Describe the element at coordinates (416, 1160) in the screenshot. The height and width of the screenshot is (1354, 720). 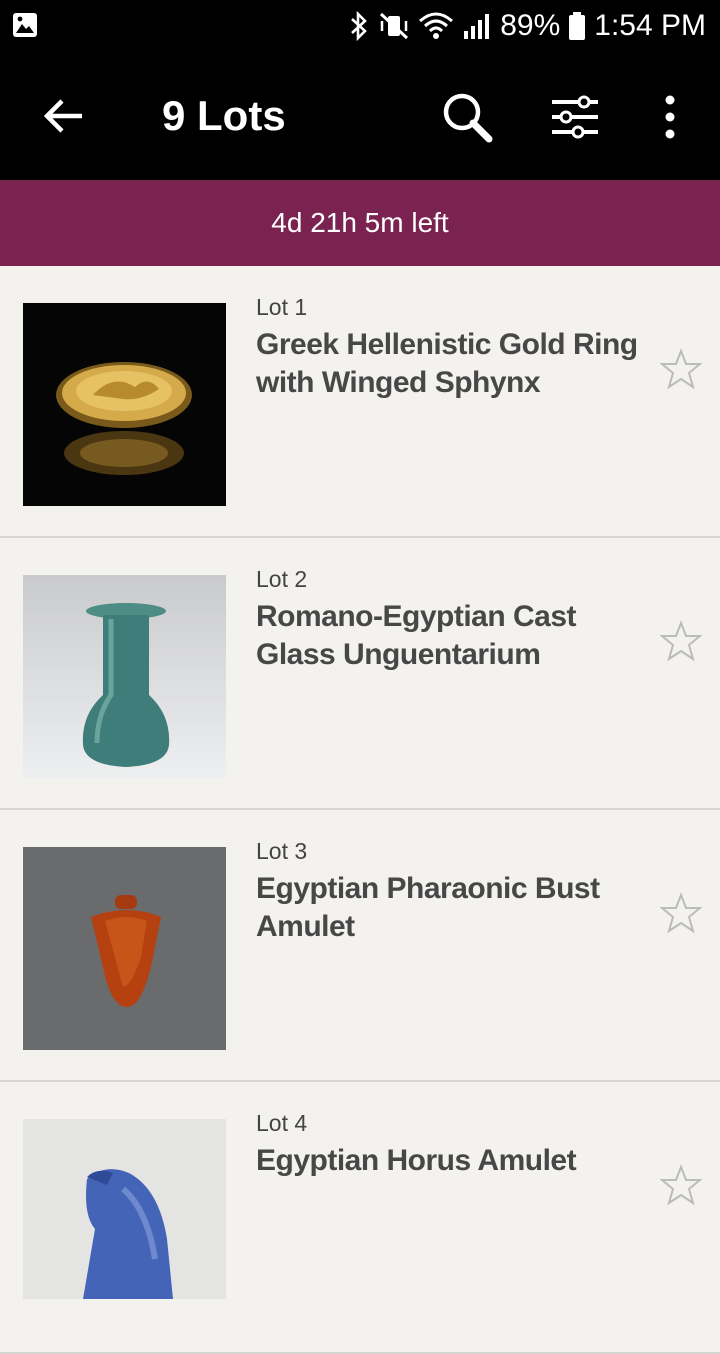
I see `lot-title: Egyptian Horus Amulet` at that location.